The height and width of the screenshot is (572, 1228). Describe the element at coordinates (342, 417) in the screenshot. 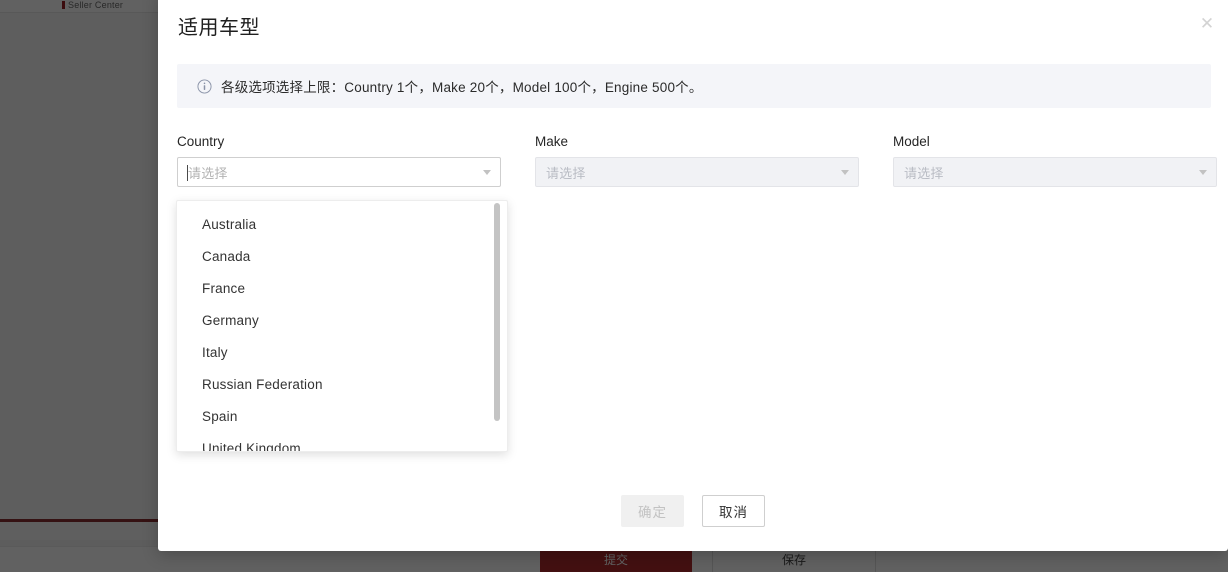

I see `dropdown-option: Spain` at that location.